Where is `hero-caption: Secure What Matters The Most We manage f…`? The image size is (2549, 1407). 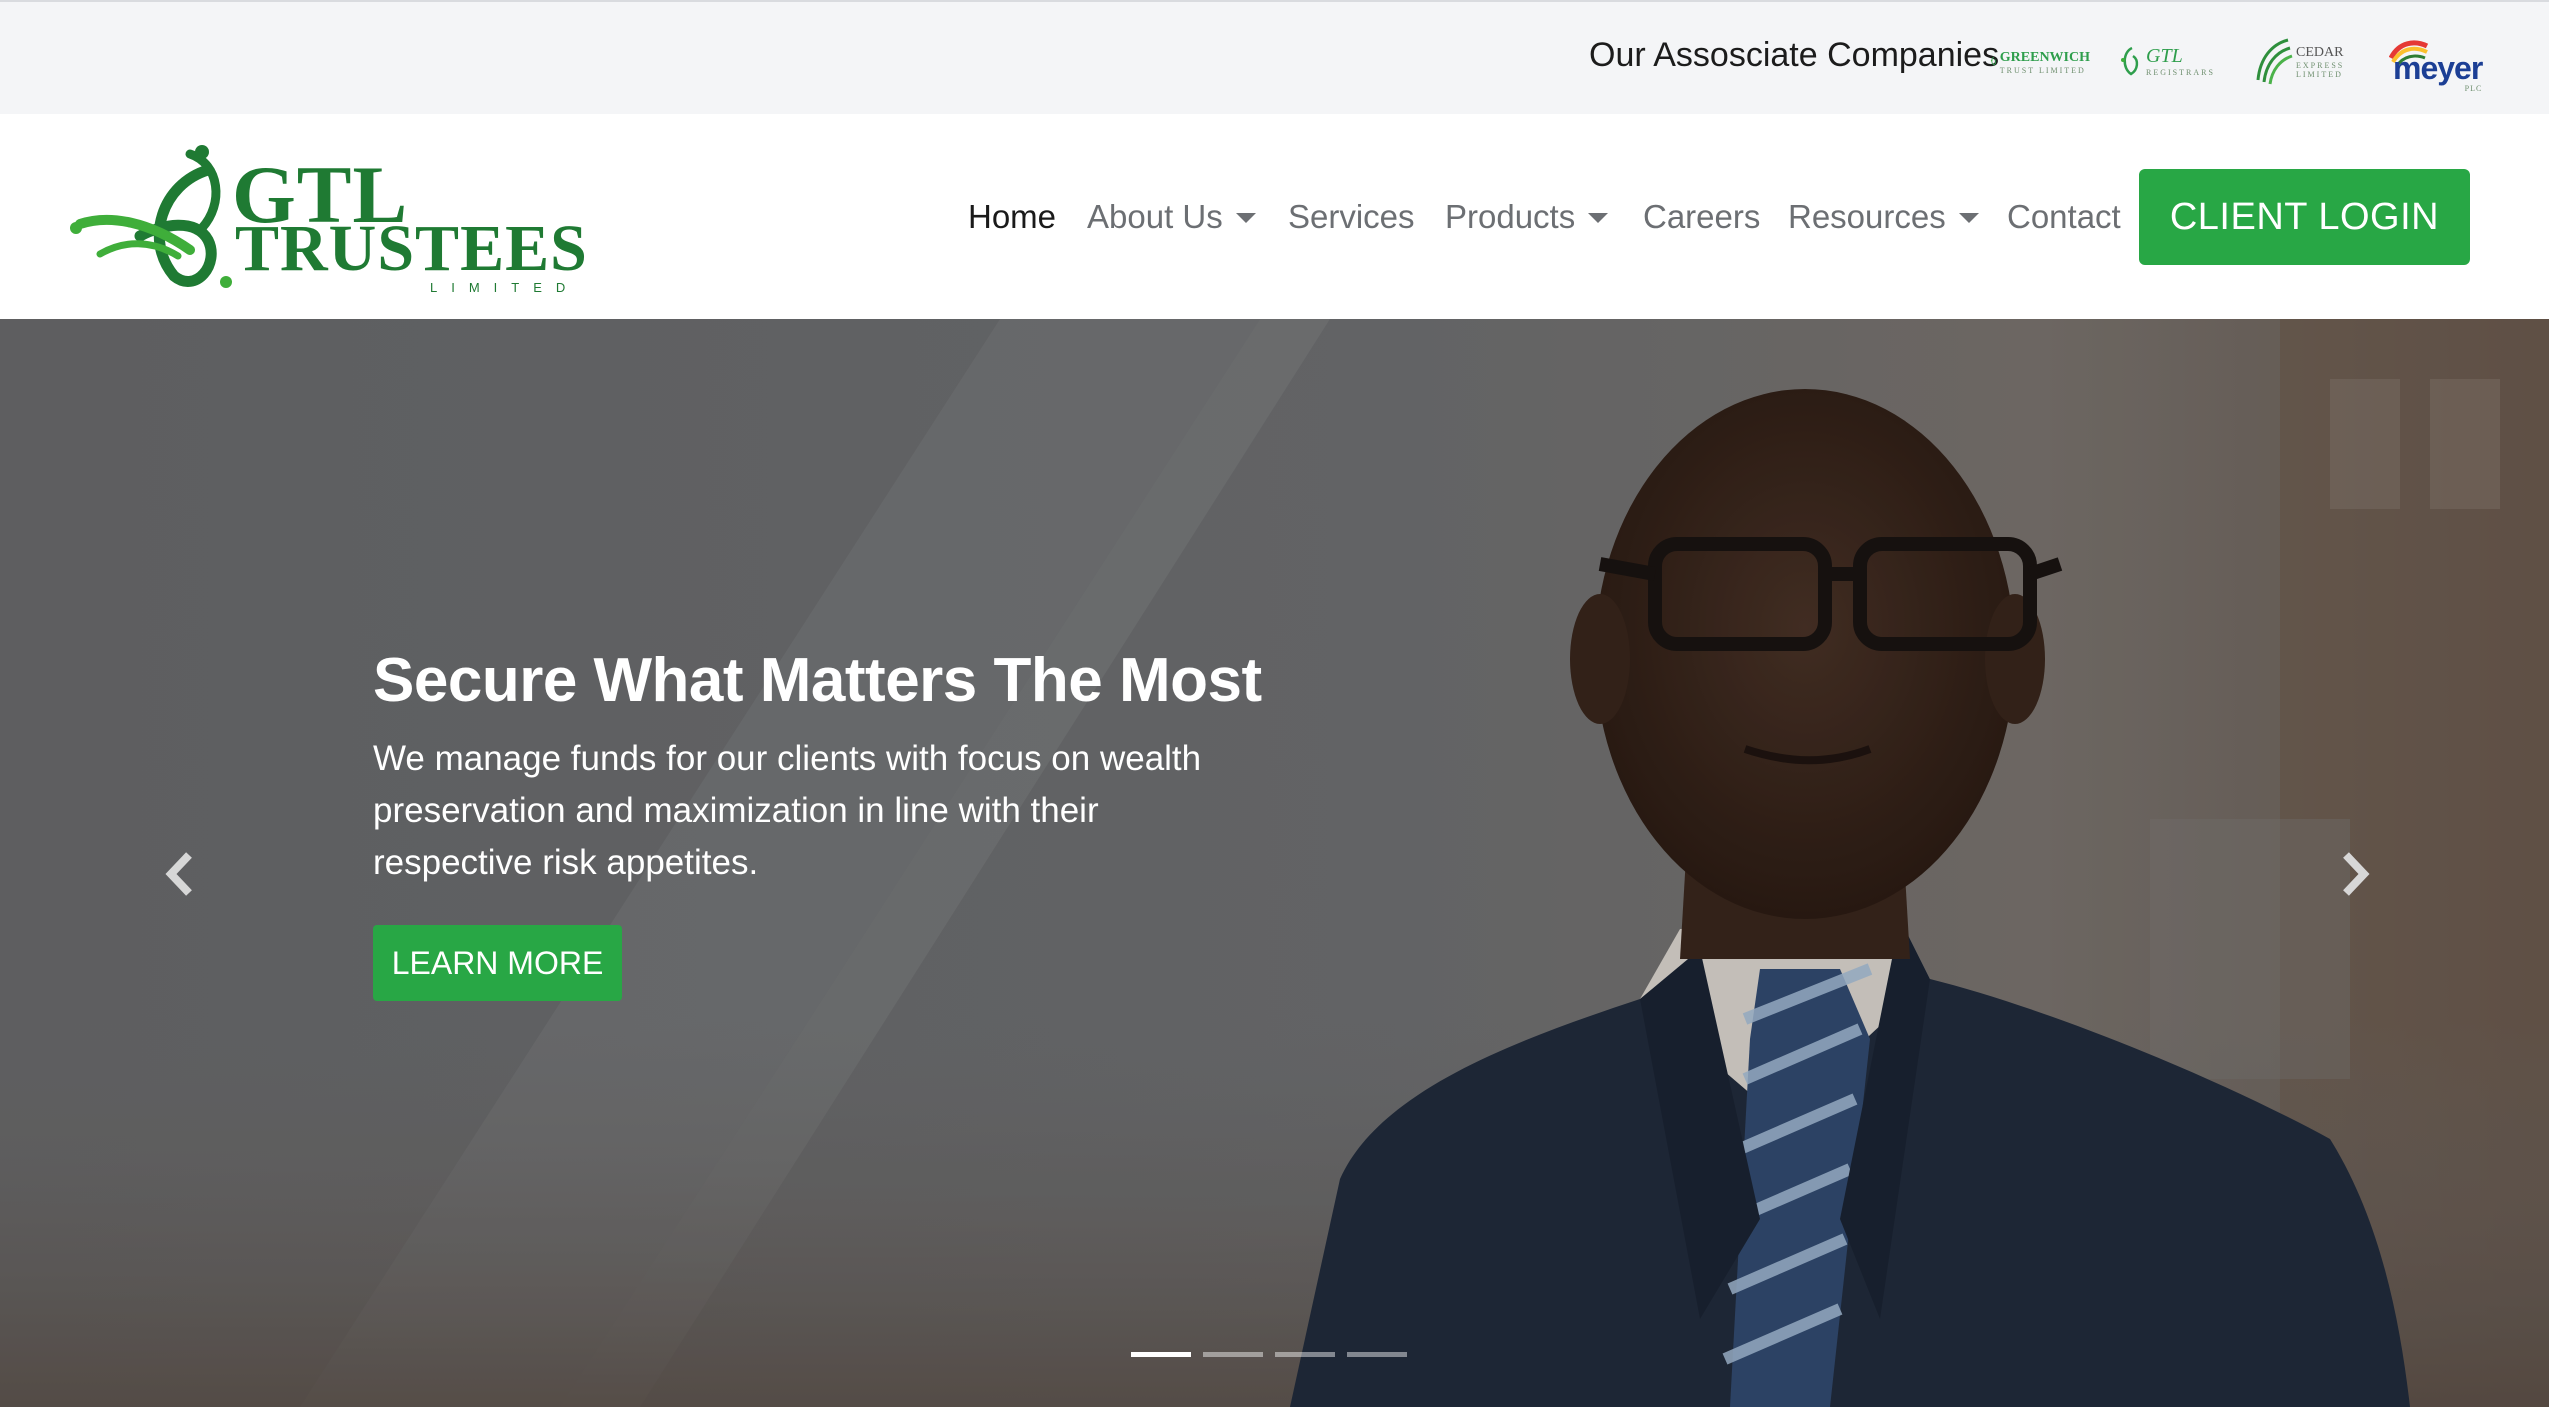 hero-caption: Secure What Matters The Most We manage f… is located at coordinates (823, 824).